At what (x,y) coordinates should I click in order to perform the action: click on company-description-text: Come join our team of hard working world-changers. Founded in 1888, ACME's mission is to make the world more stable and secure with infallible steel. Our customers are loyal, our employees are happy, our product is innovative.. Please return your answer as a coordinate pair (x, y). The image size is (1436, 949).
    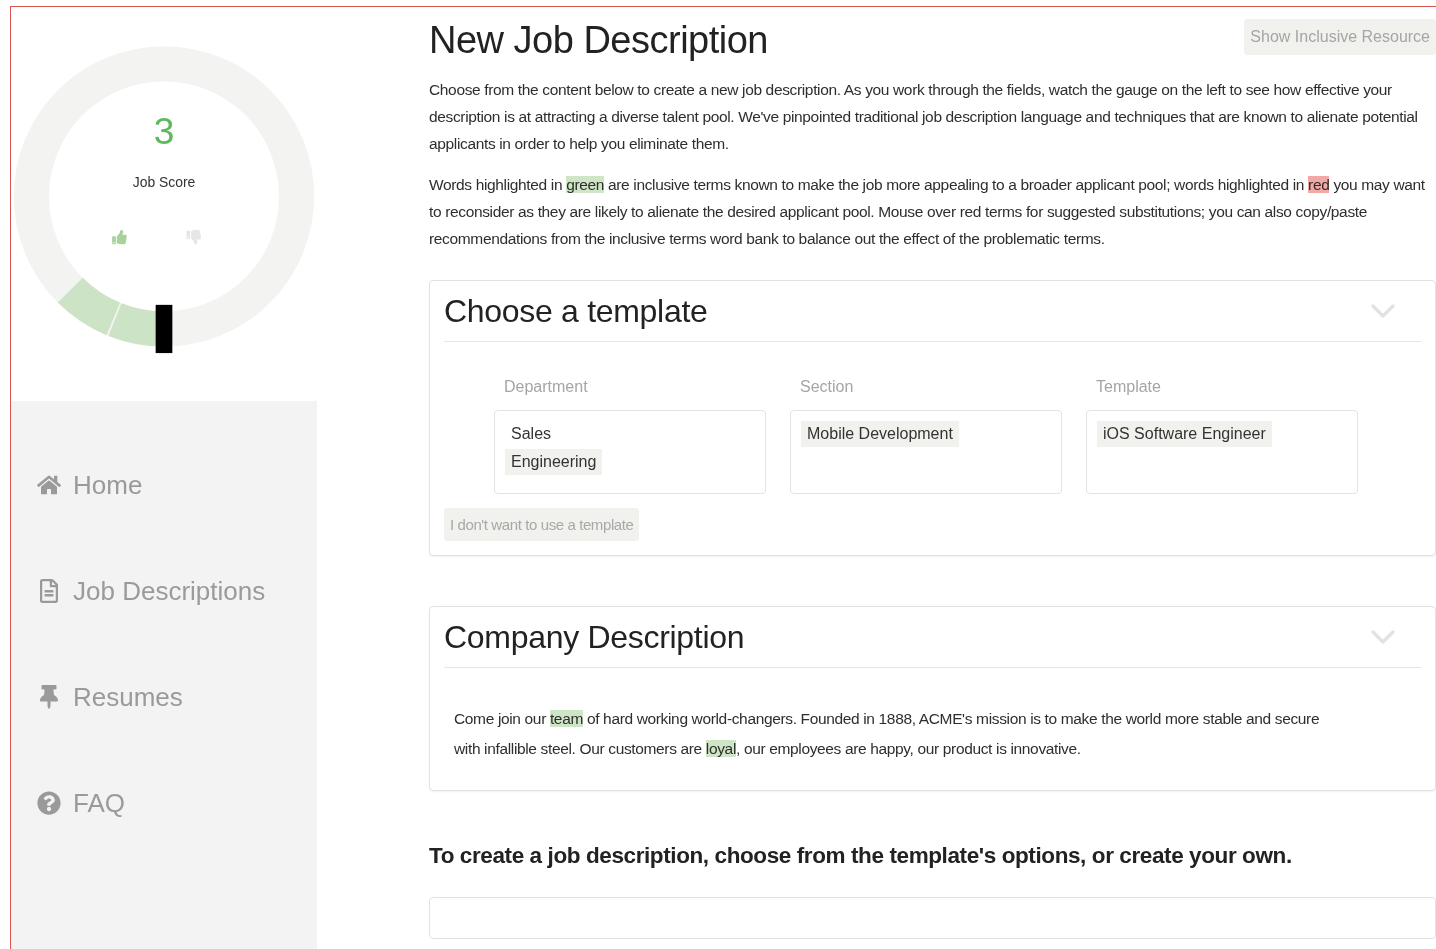
    Looking at the image, I should click on (887, 734).